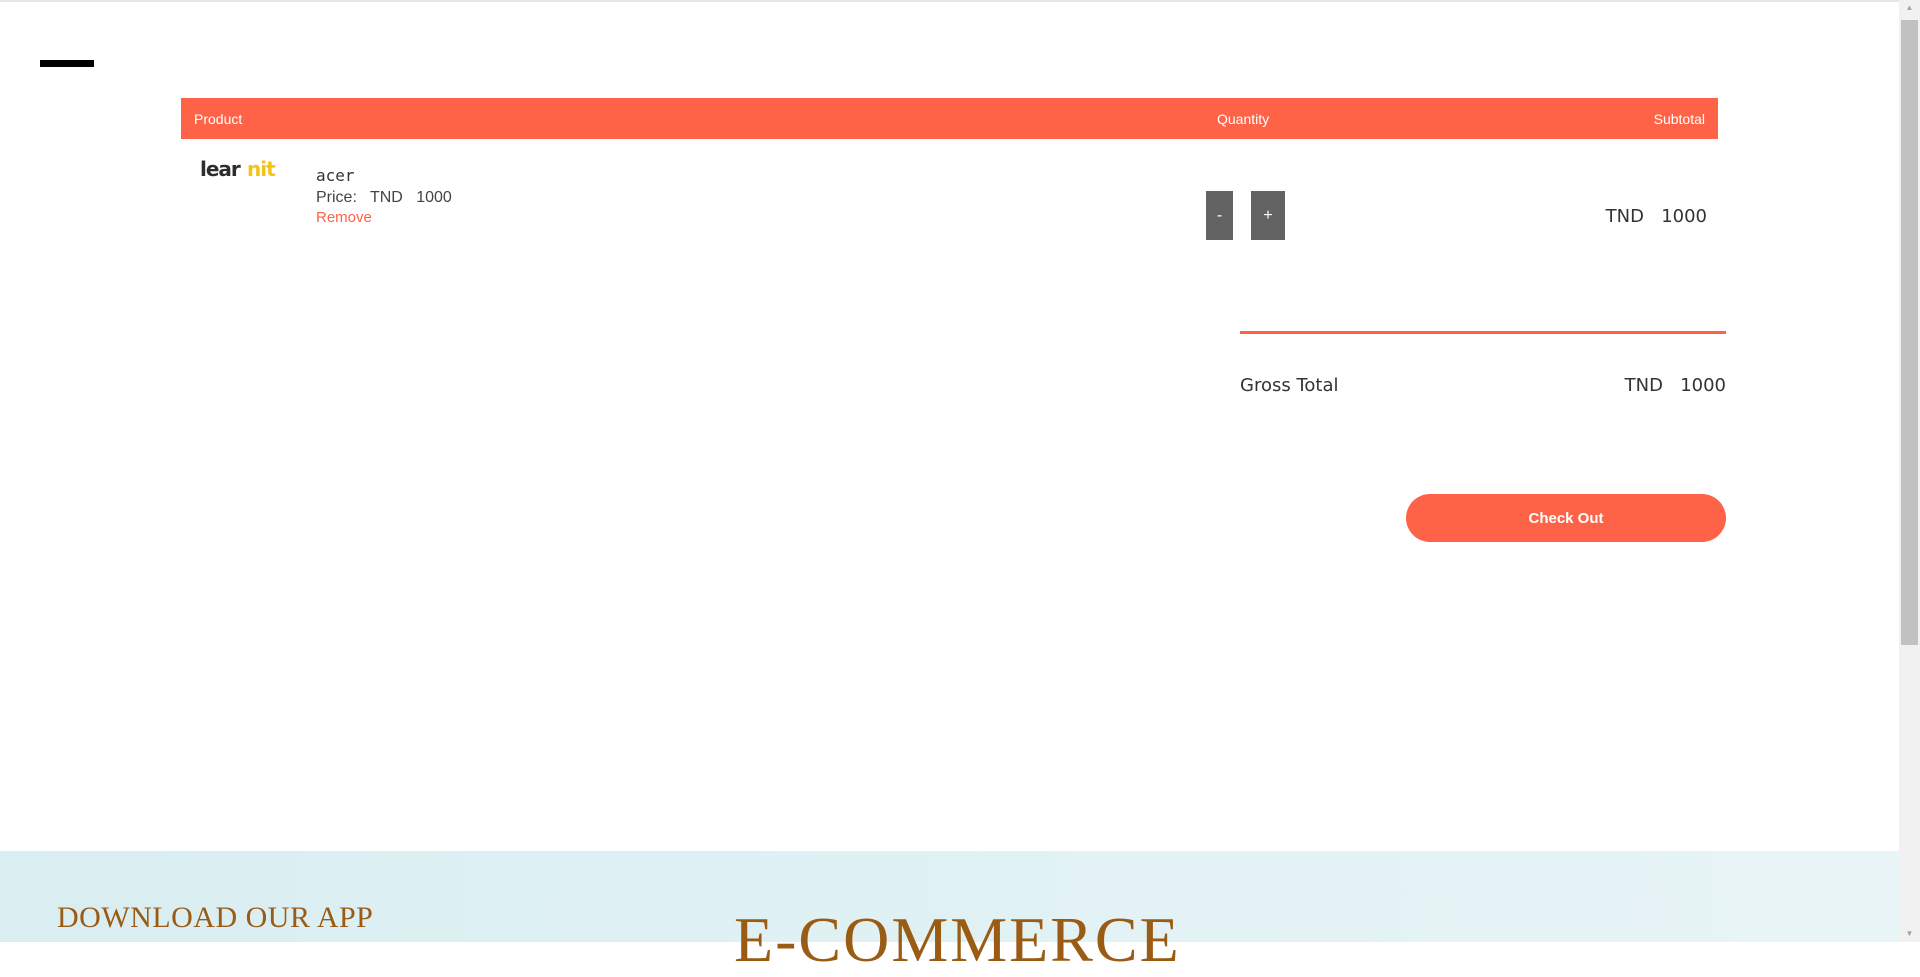 Image resolution: width=1920 pixels, height=977 pixels. I want to click on subtotal-currency: TND, so click(1624, 216).